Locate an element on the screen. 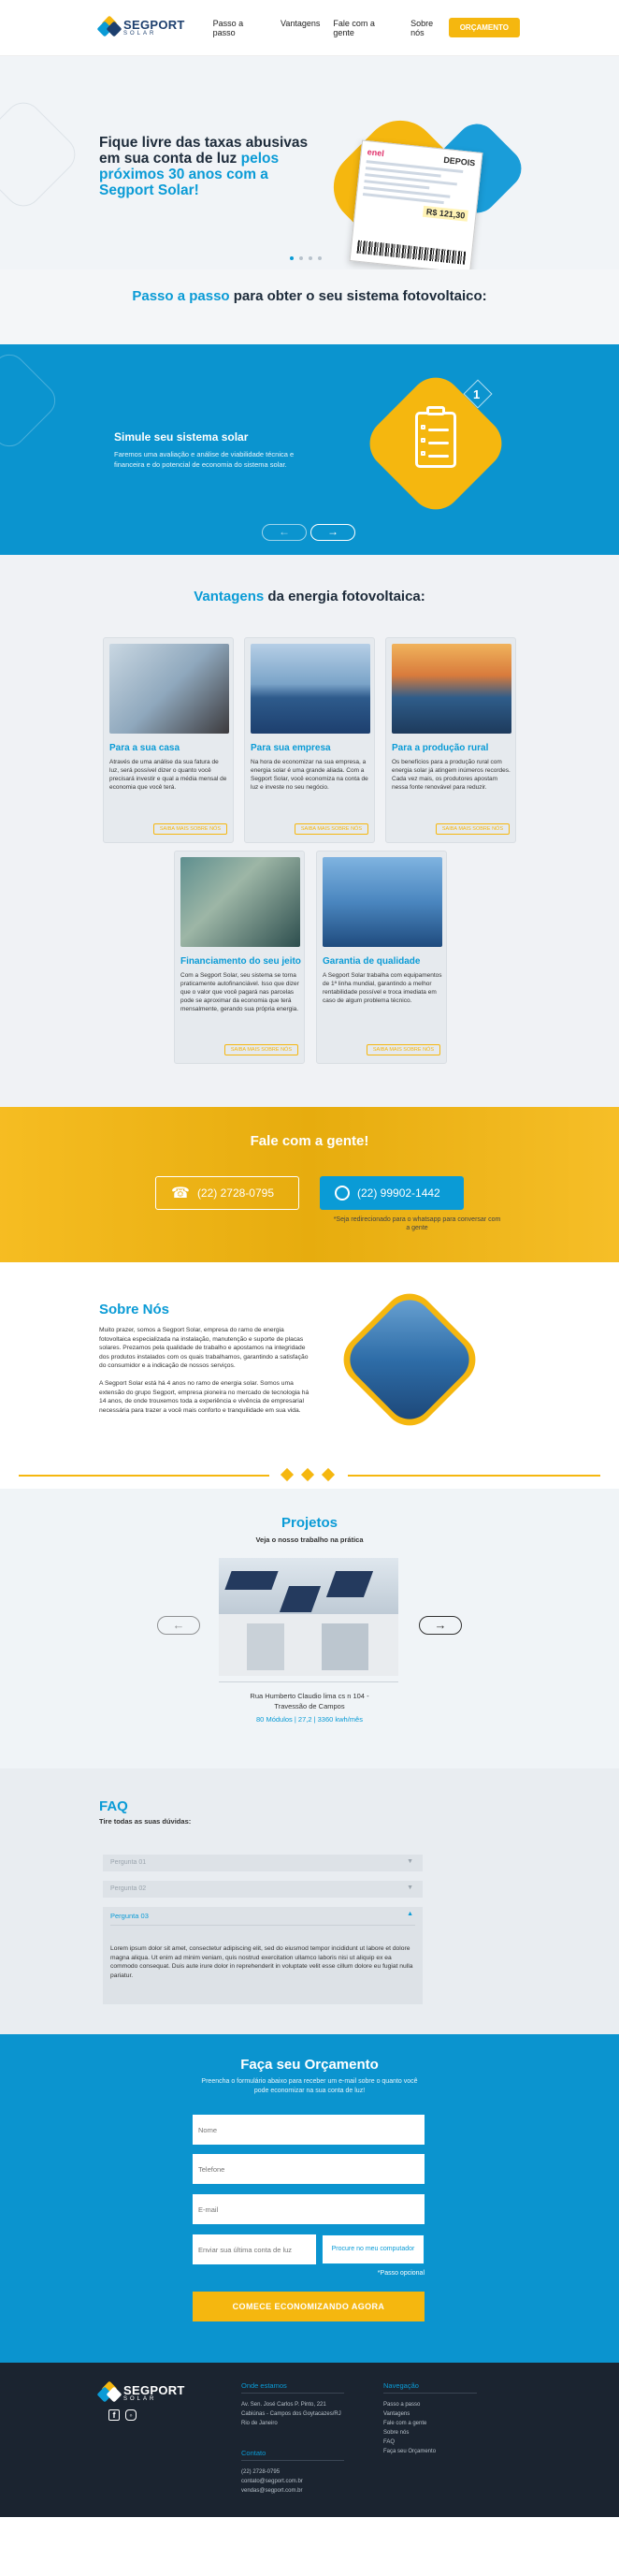 The width and height of the screenshot is (619, 2576). footer-nav-link: Sobre nós is located at coordinates (410, 2433).